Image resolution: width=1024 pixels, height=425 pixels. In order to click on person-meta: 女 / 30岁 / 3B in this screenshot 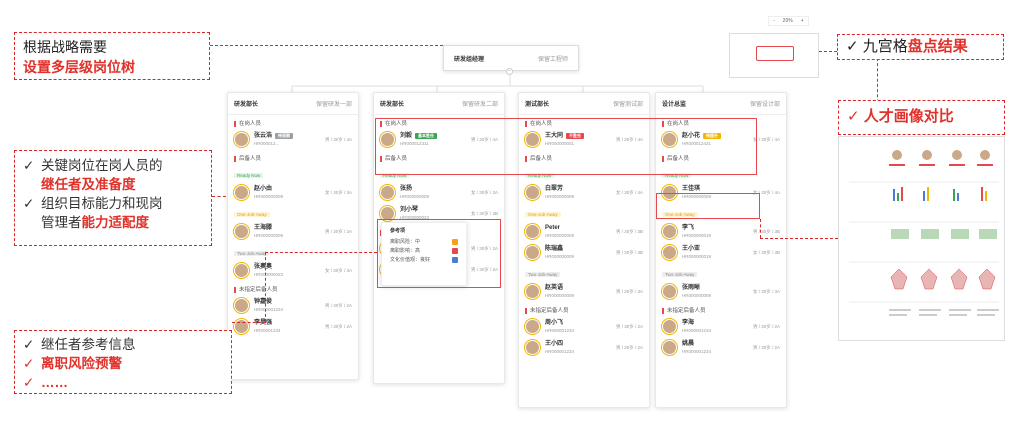, I will do `click(484, 213)`.